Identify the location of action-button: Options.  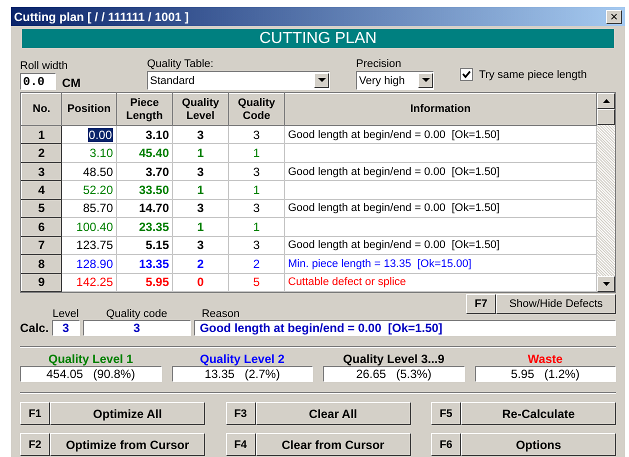
(538, 444).